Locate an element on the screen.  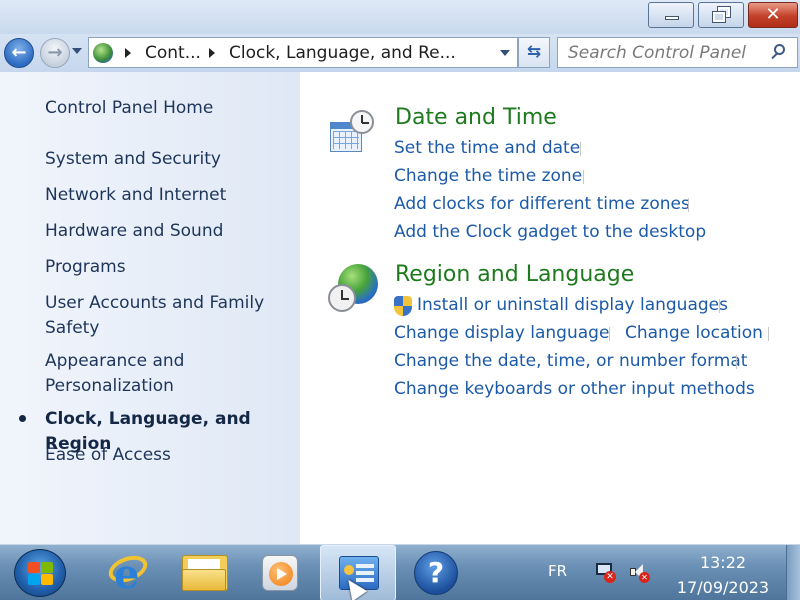
back-button: ← is located at coordinates (19, 53).